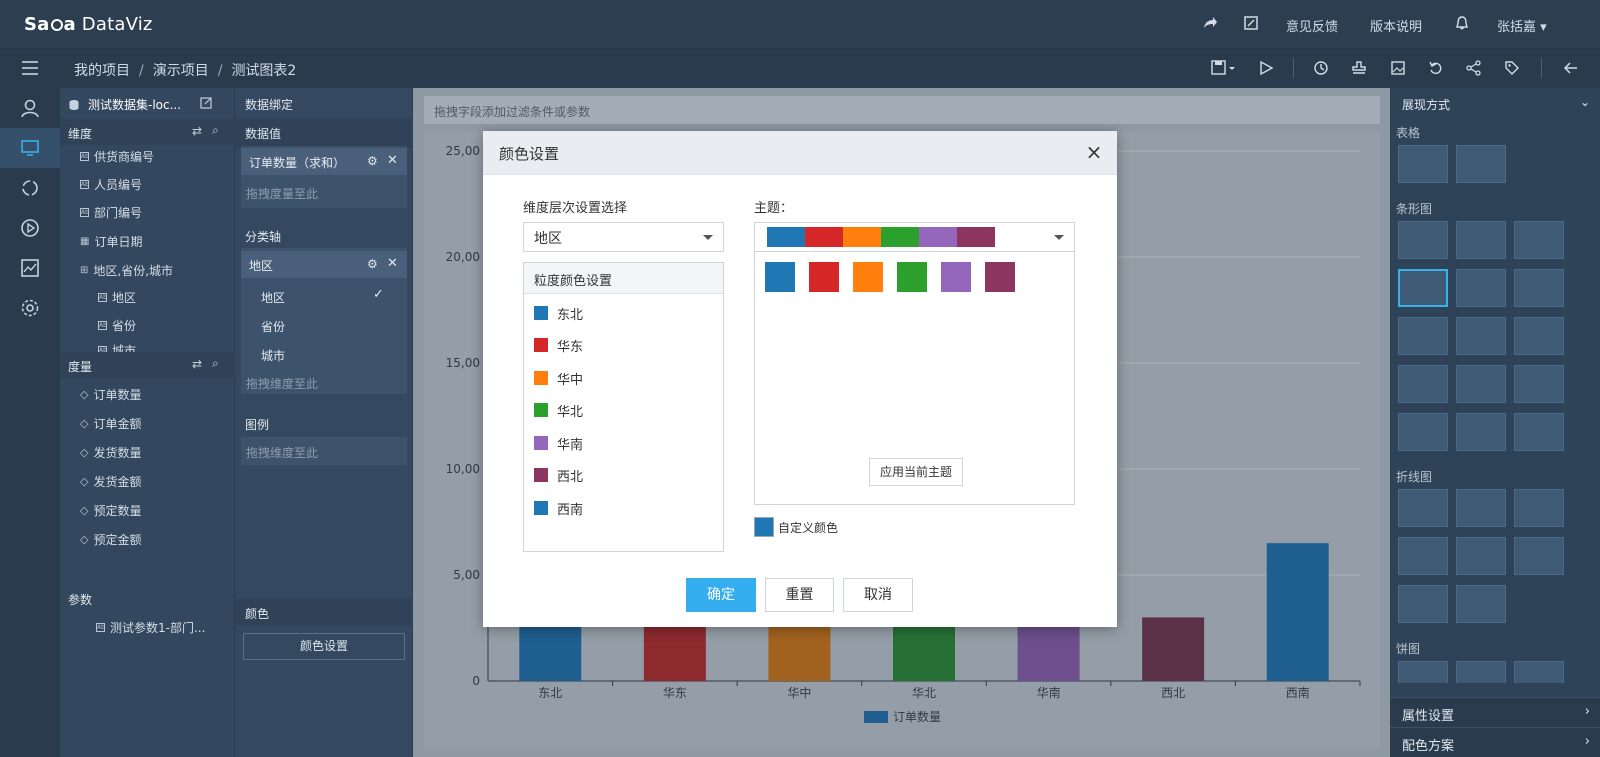 The width and height of the screenshot is (1600, 757). I want to click on color-scheme-row: 配色方案 ›, so click(1495, 742).